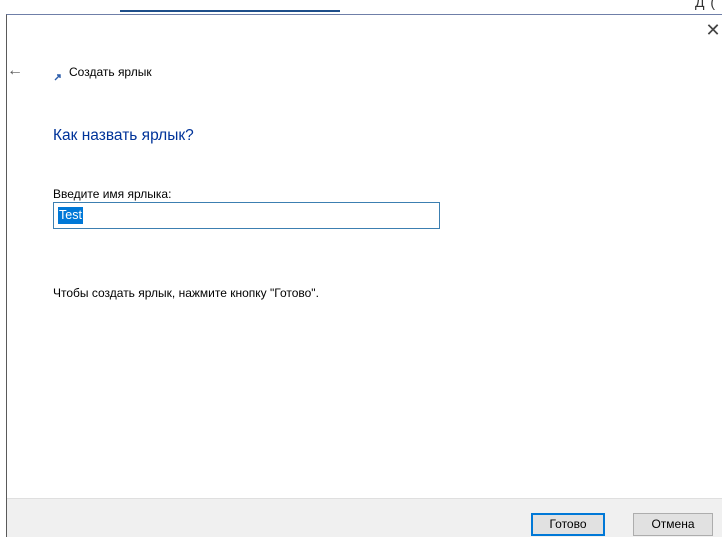  What do you see at coordinates (70, 215) in the screenshot?
I see `shortcut-name-value: Test` at bounding box center [70, 215].